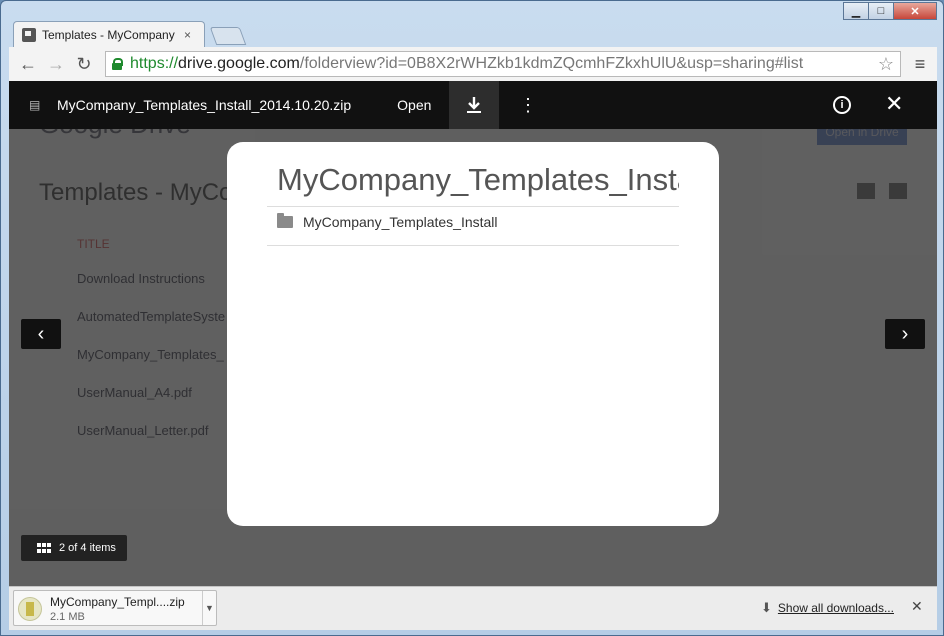 The image size is (944, 636). I want to click on file-row: UserManual_Letter.pdf, so click(143, 430).